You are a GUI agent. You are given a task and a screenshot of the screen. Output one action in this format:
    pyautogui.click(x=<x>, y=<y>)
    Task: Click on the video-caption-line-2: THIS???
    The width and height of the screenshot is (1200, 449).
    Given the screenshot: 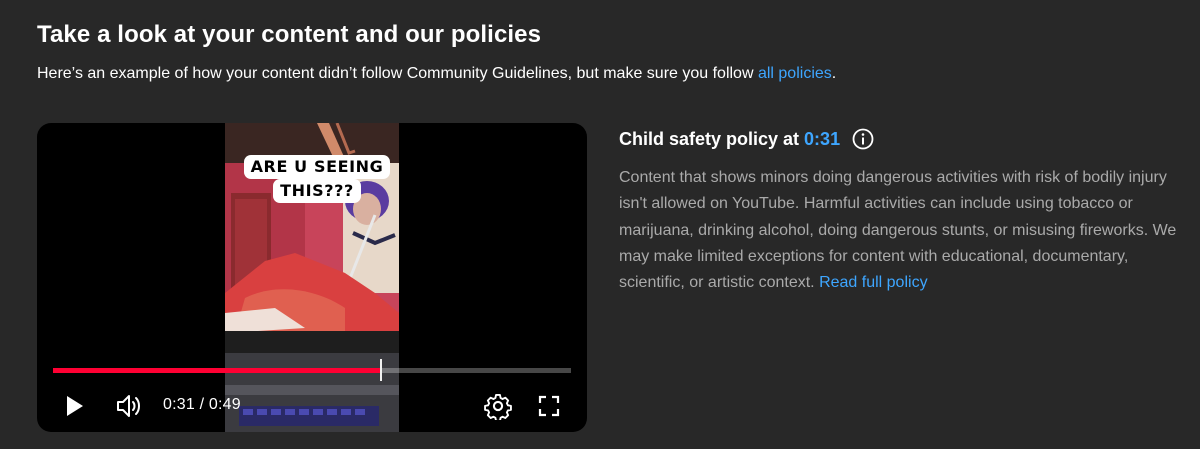 What is the action you would take?
    pyautogui.click(x=317, y=191)
    